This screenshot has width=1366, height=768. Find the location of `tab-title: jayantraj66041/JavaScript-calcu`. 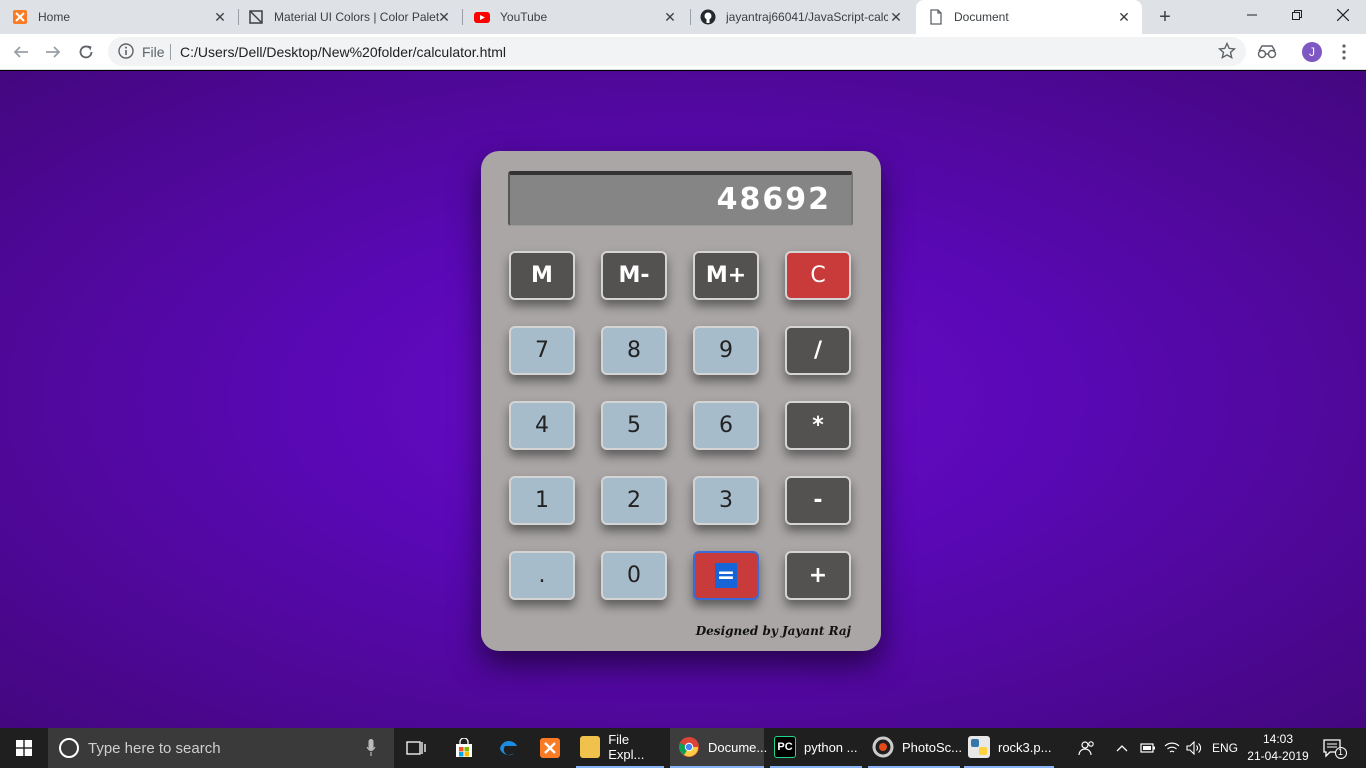

tab-title: jayantraj66041/JavaScript-calcu is located at coordinates (807, 17).